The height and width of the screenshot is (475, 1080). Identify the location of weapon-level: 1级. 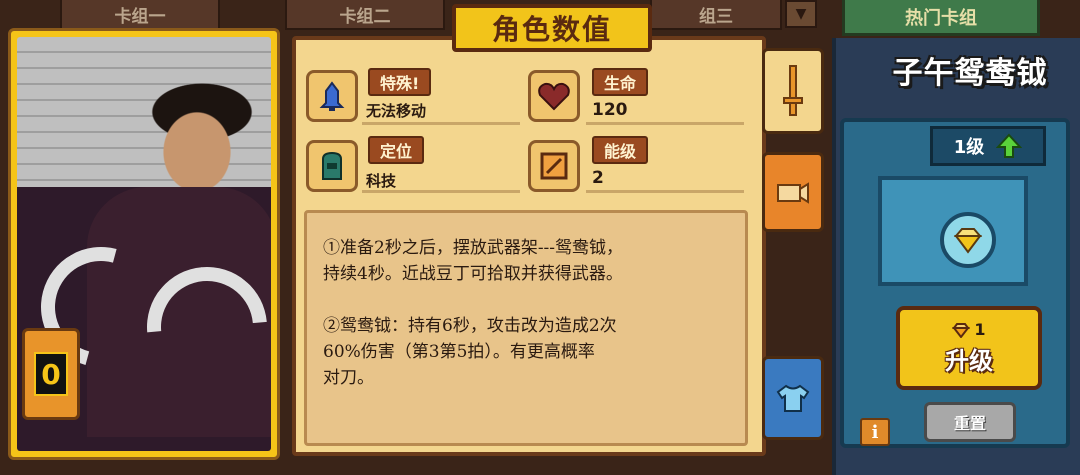
(969, 147).